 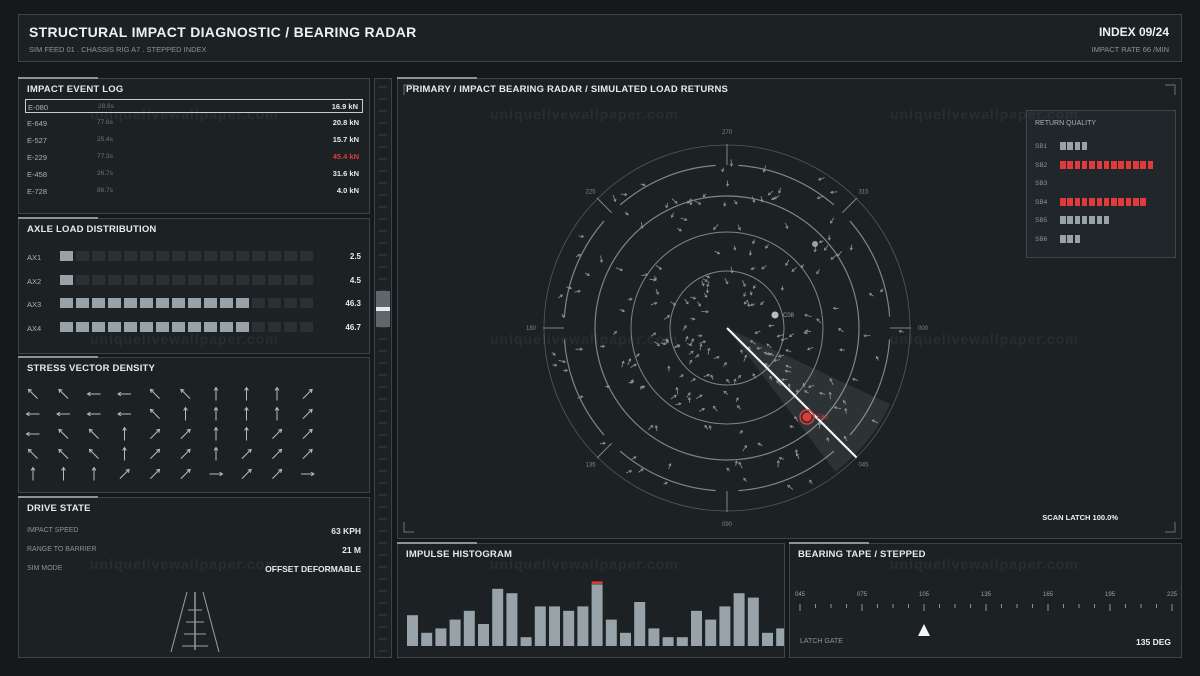 What do you see at coordinates (815, 244) in the screenshot?
I see `radar-target-small` at bounding box center [815, 244].